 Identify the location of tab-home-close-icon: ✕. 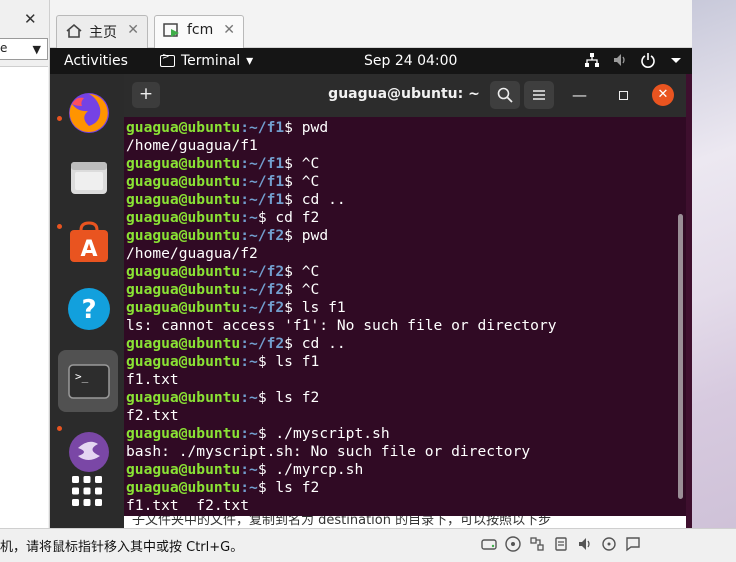
(133, 30).